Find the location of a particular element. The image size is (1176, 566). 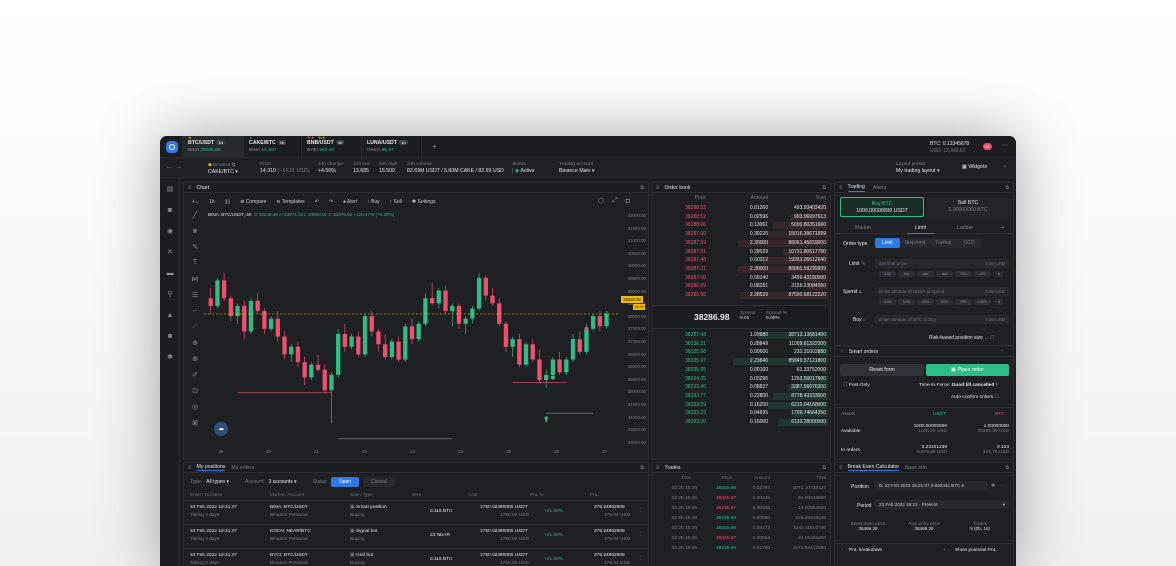

pnl-breakdown-row: › PnL breakdown + Show potential PnL is located at coordinates (924, 549).